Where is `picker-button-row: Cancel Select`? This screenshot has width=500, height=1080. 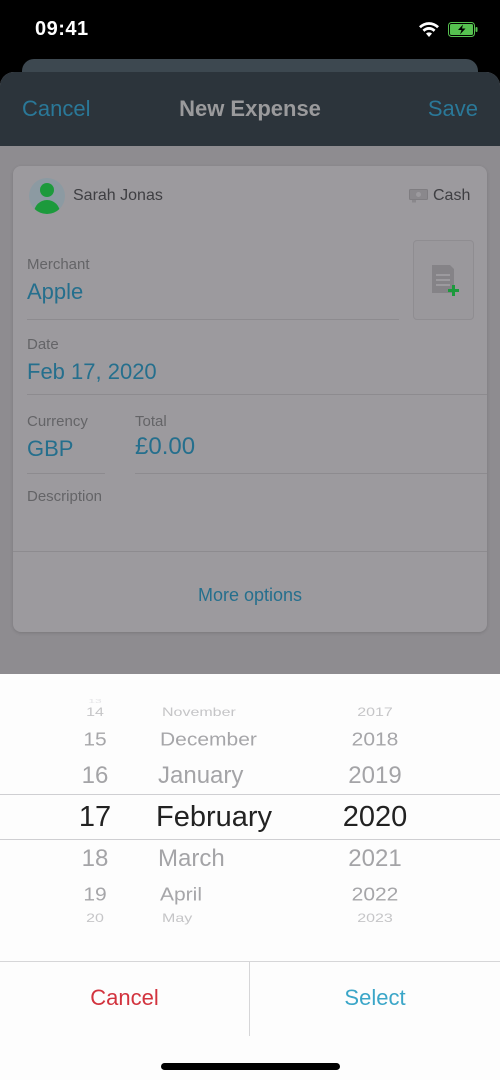 picker-button-row: Cancel Select is located at coordinates (250, 998).